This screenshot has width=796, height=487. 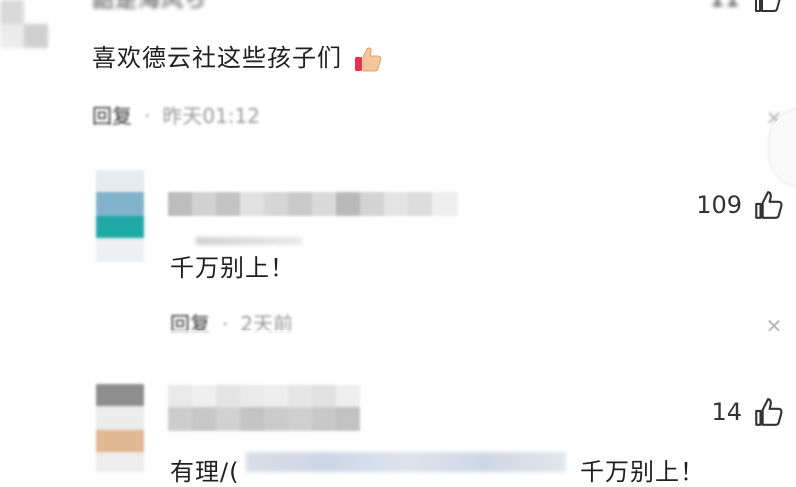 What do you see at coordinates (719, 205) in the screenshot?
I see `comment-2-like-count: 109` at bounding box center [719, 205].